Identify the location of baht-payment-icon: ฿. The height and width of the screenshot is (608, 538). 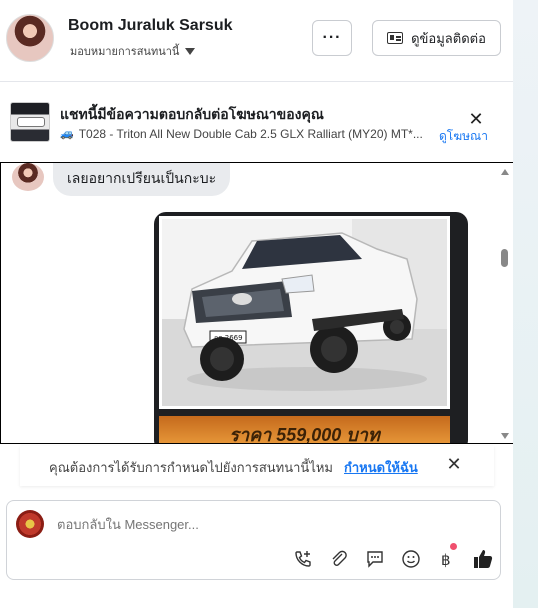
(447, 559).